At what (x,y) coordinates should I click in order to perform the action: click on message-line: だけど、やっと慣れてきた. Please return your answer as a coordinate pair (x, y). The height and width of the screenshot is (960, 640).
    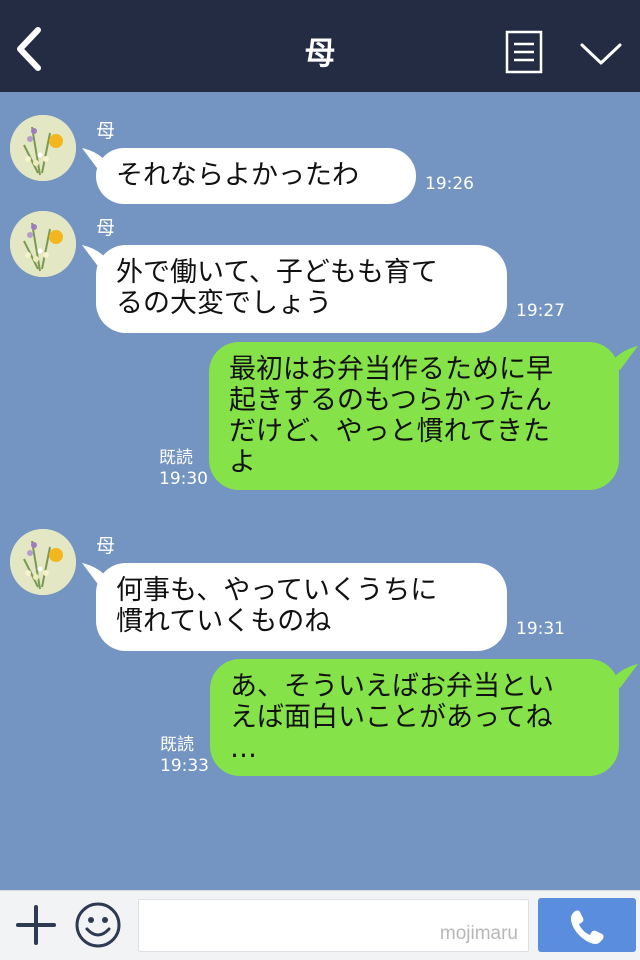
    Looking at the image, I should click on (390, 431).